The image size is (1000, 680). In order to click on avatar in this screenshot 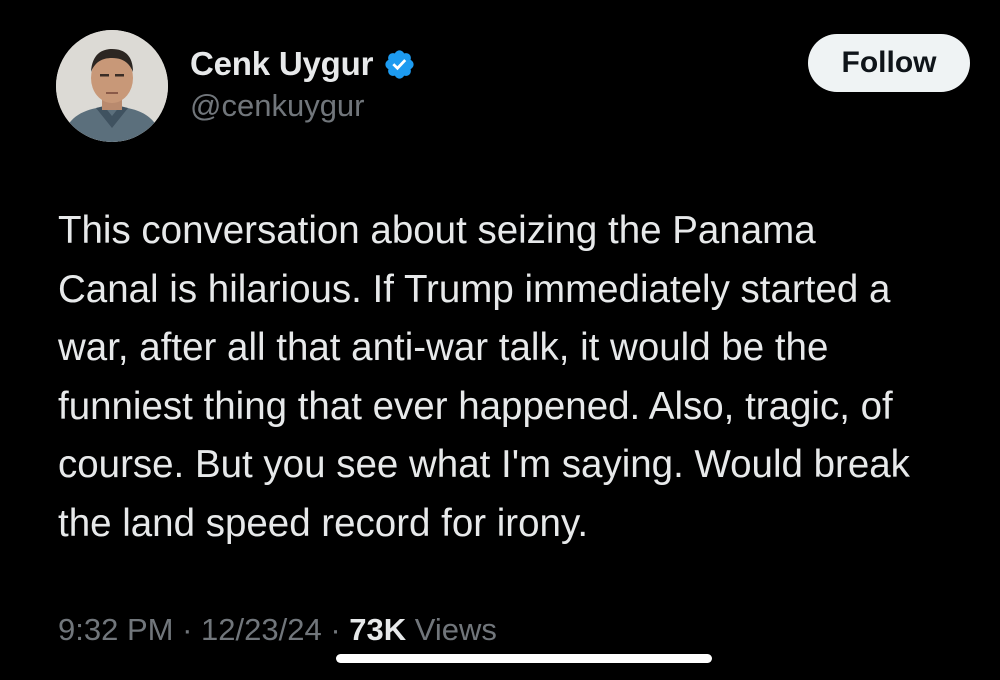, I will do `click(112, 86)`.